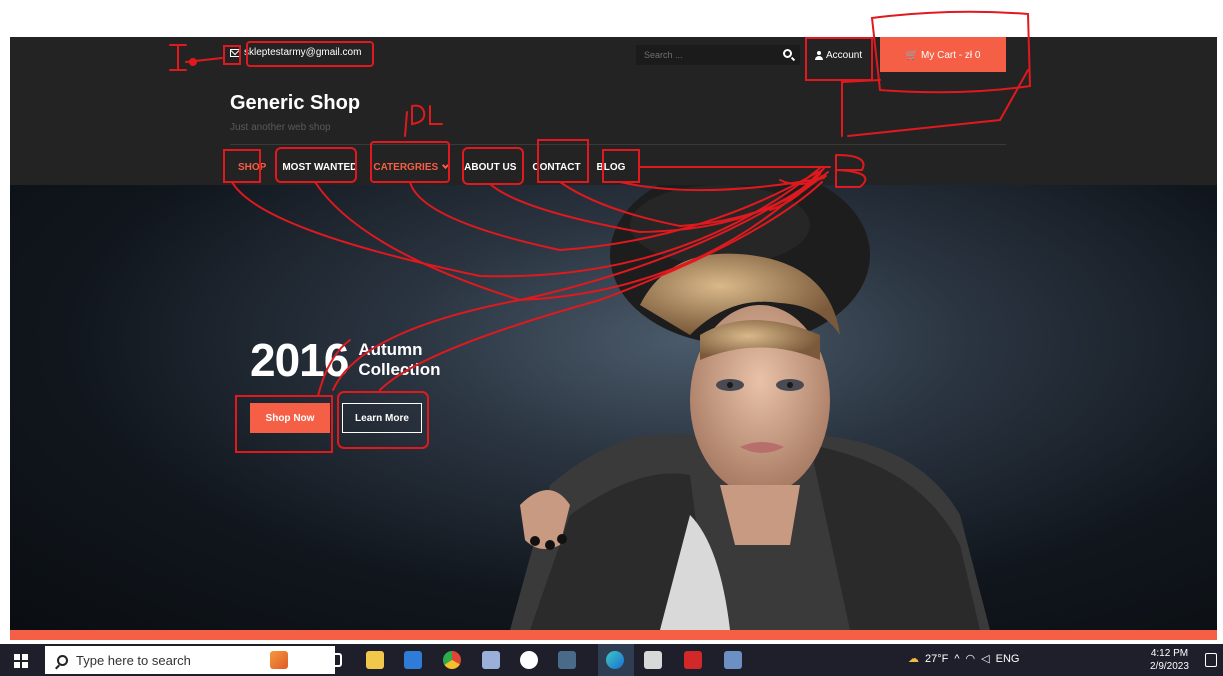 Image resolution: width=1223 pixels, height=676 pixels. What do you see at coordinates (567, 660) in the screenshot?
I see `calculator-icon` at bounding box center [567, 660].